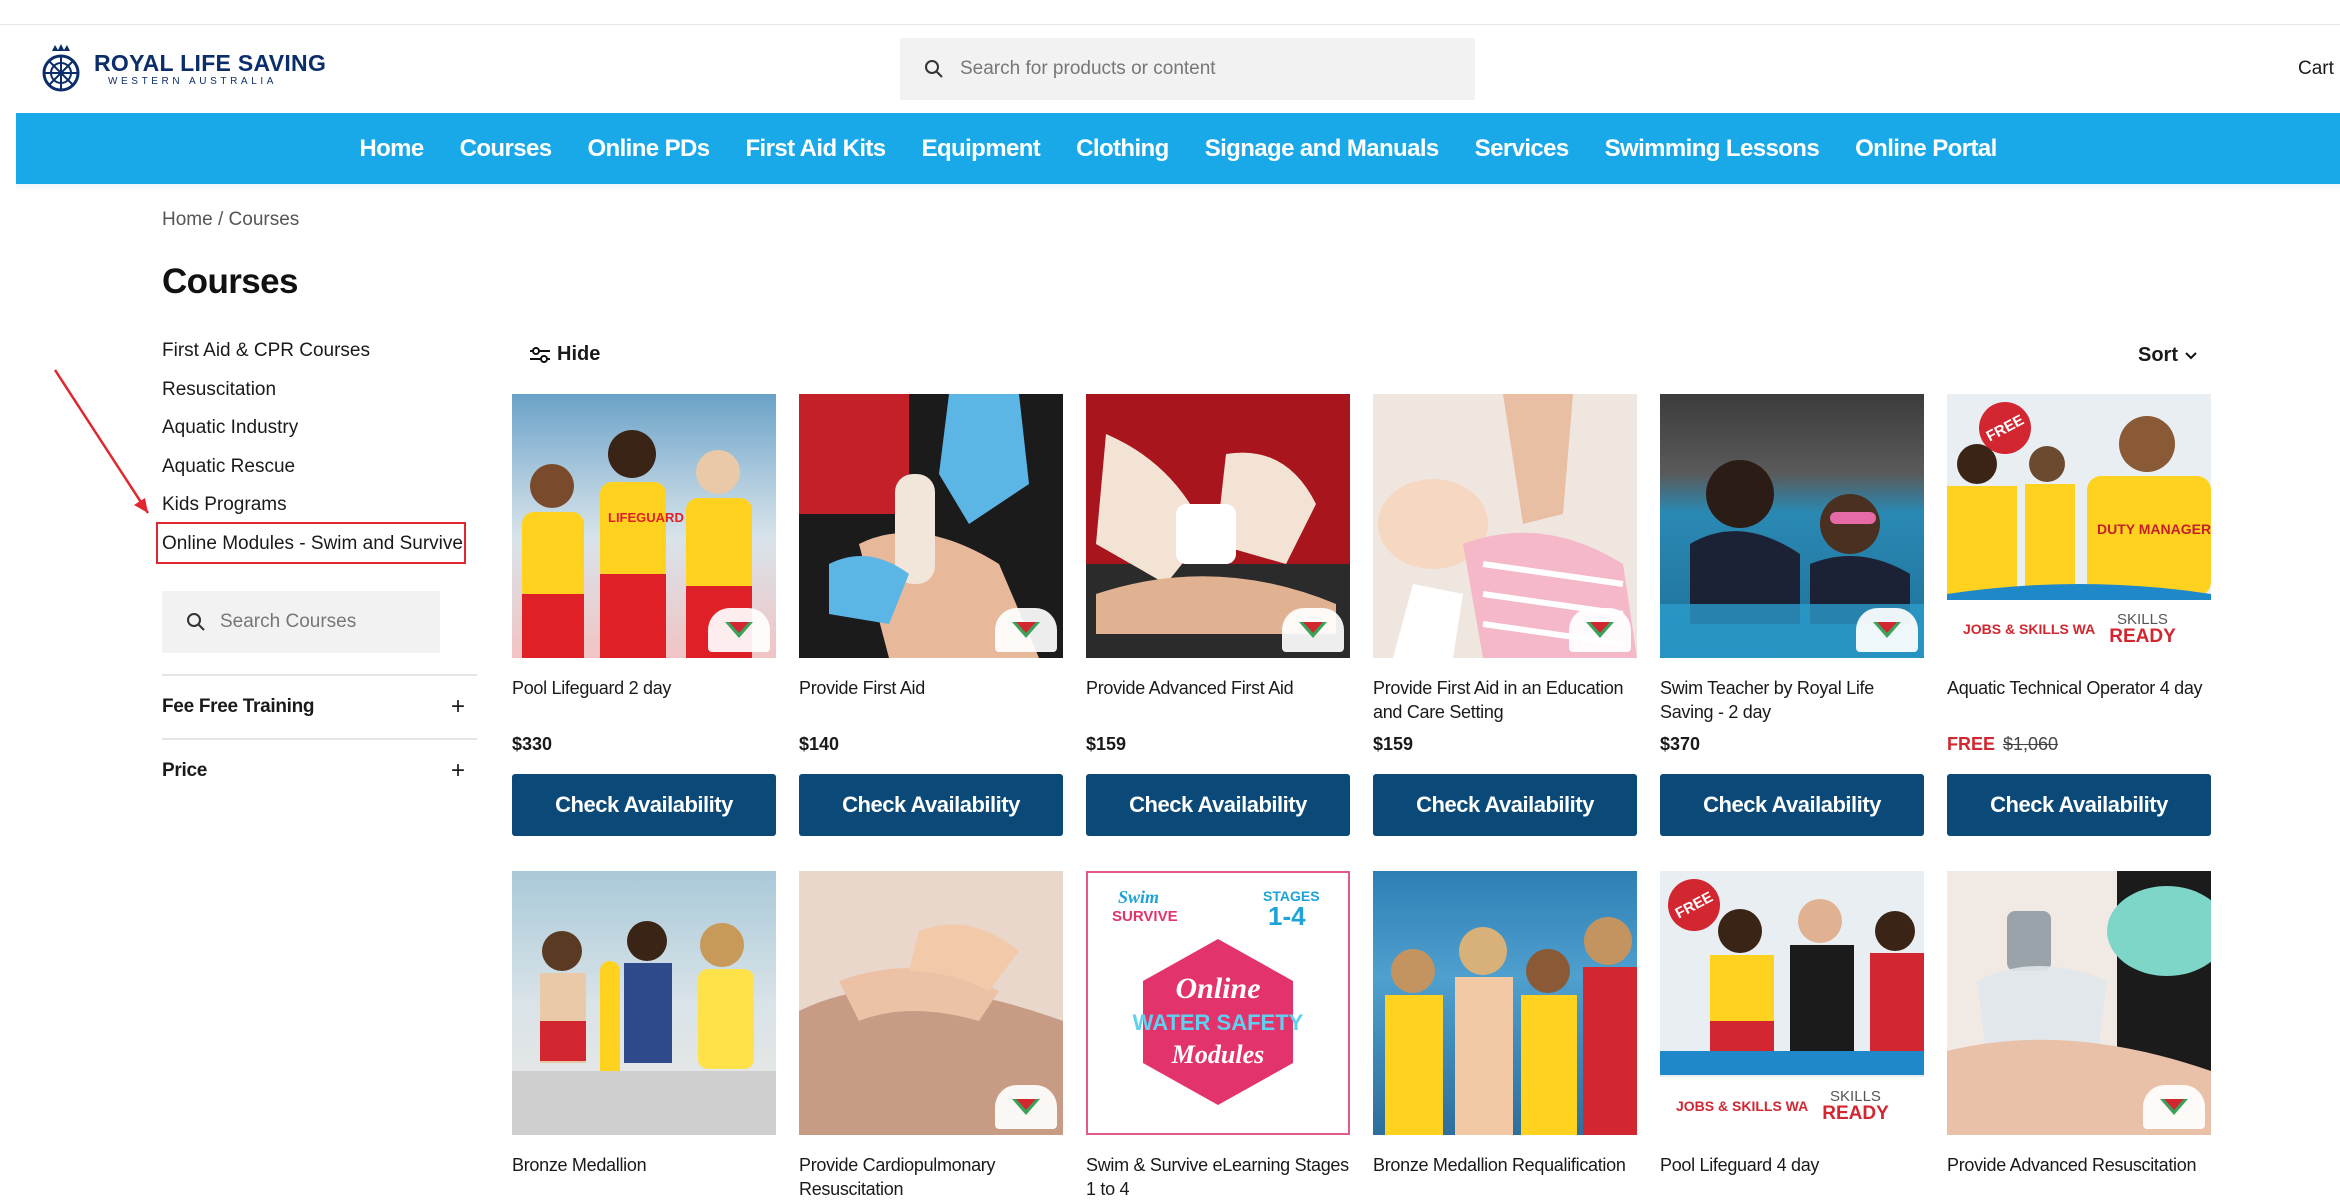 The image size is (2340, 1201). What do you see at coordinates (391, 149) in the screenshot?
I see `nav-item-home: Home` at bounding box center [391, 149].